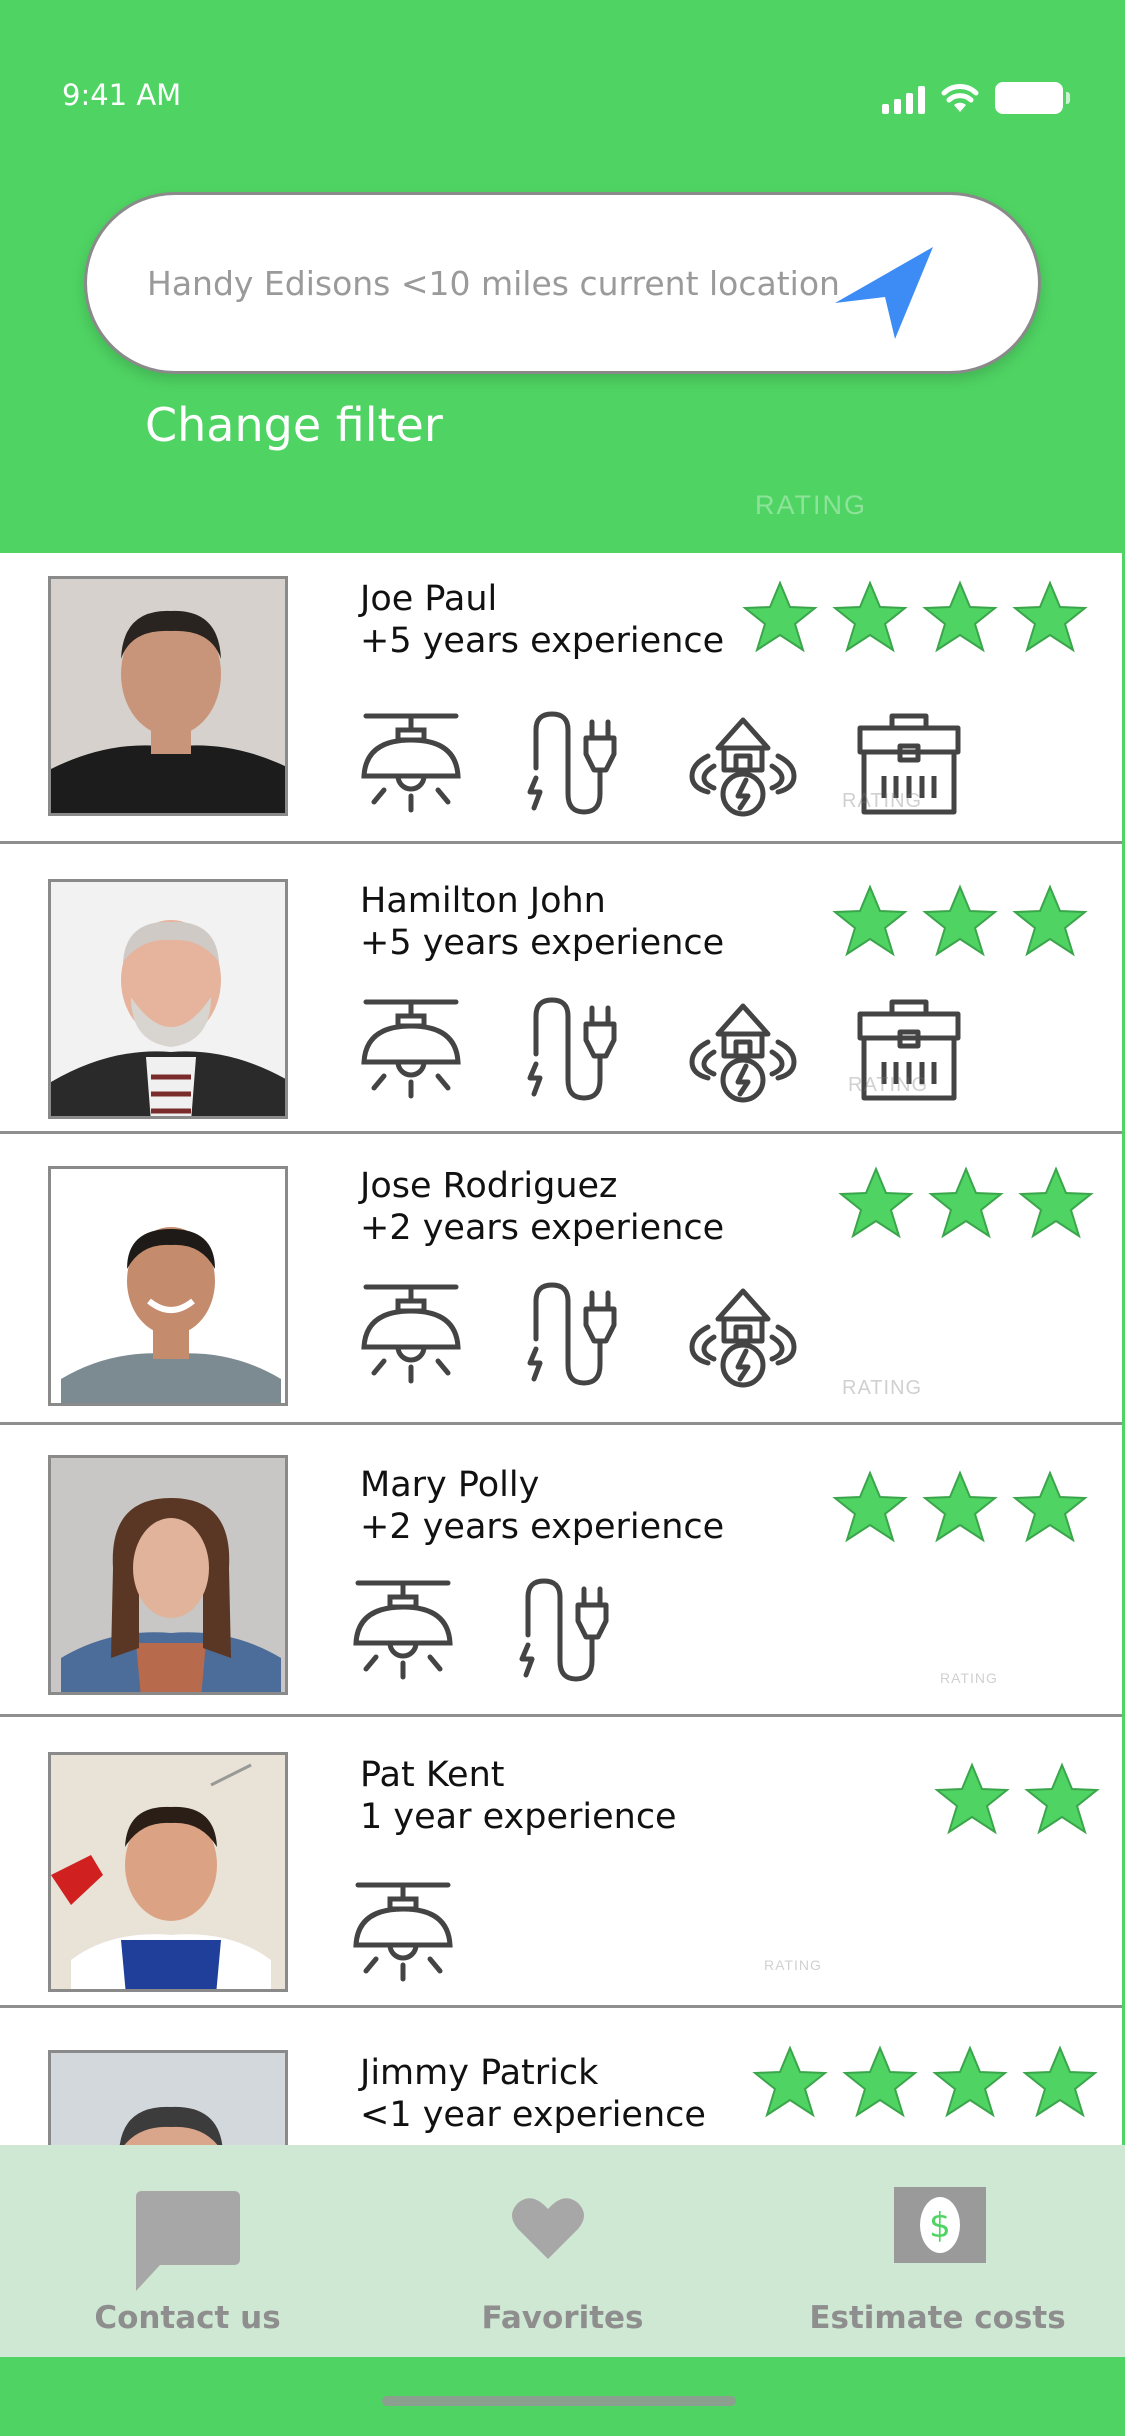 The image size is (1125, 2436). What do you see at coordinates (429, 599) in the screenshot?
I see `handyman-name: Joe Paul` at bounding box center [429, 599].